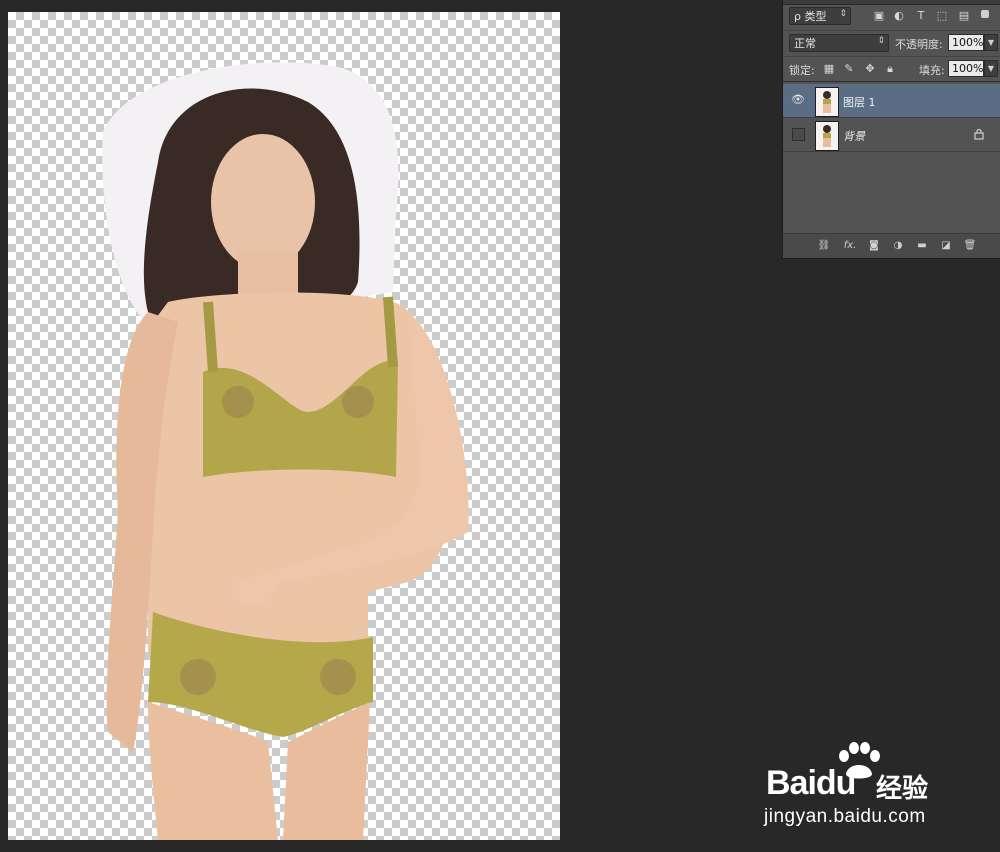 The image size is (1000, 852). I want to click on watermark-brand: Baidu, so click(811, 783).